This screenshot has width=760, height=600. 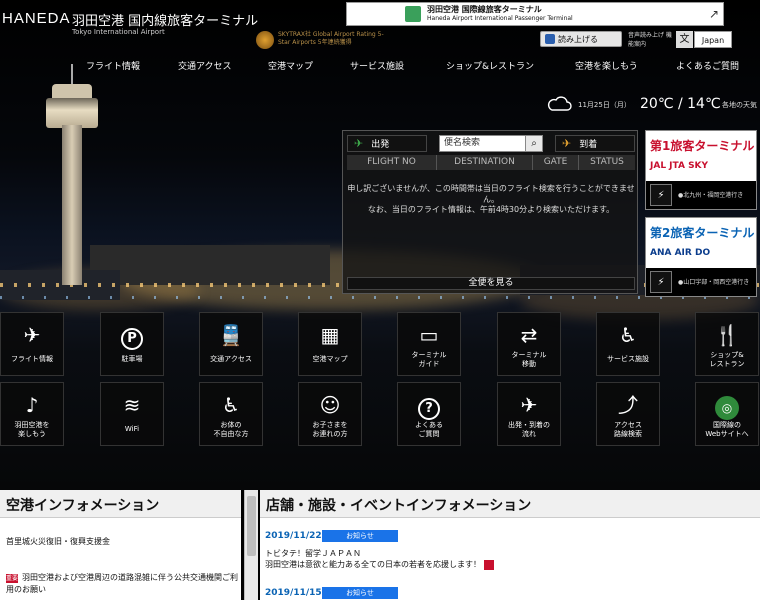 What do you see at coordinates (330, 359) in the screenshot?
I see `tile-label: 空港マップ` at bounding box center [330, 359].